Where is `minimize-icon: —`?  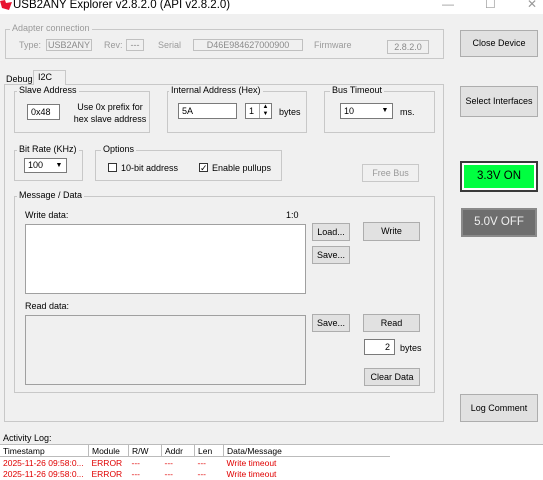 minimize-icon: — is located at coordinates (448, 5).